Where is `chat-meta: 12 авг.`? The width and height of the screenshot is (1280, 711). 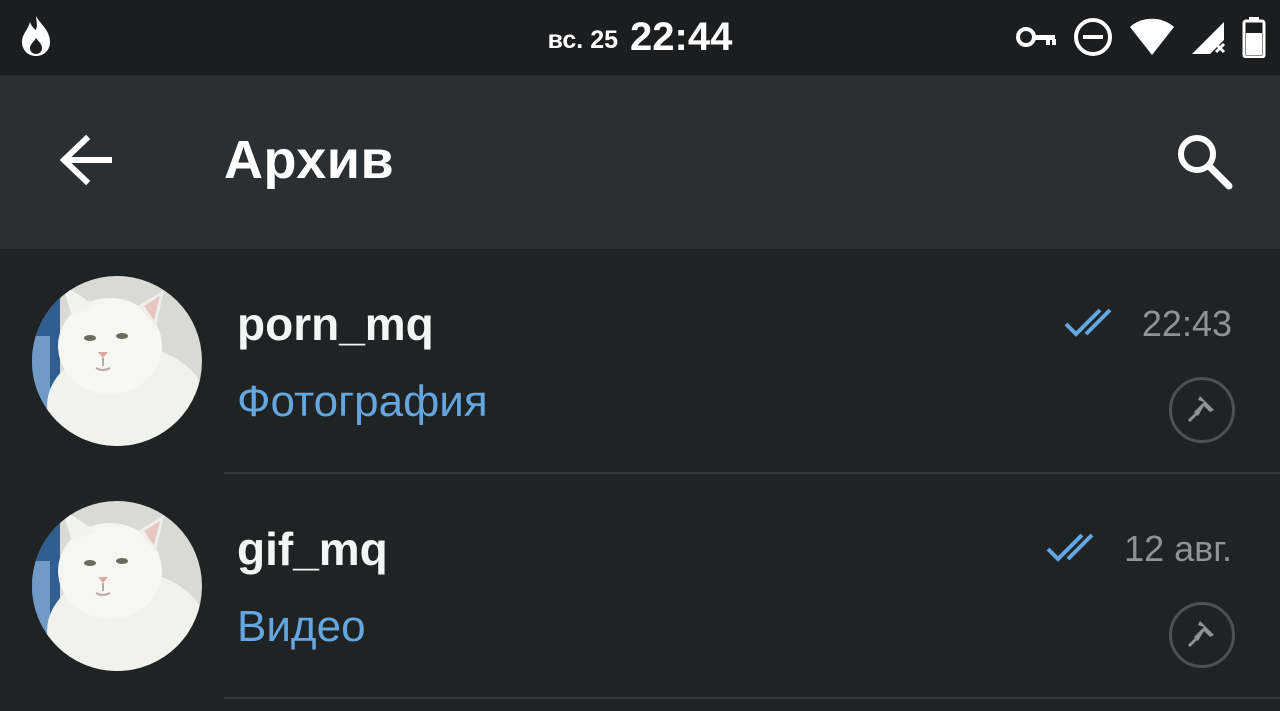 chat-meta: 12 авг. is located at coordinates (1139, 549).